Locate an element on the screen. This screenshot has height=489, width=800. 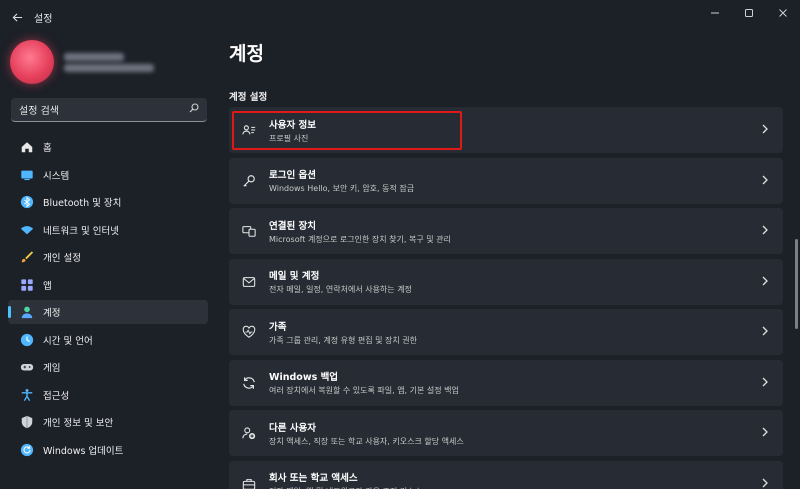
card-title: 회사 또는 학교 액세스 is located at coordinates (313, 478).